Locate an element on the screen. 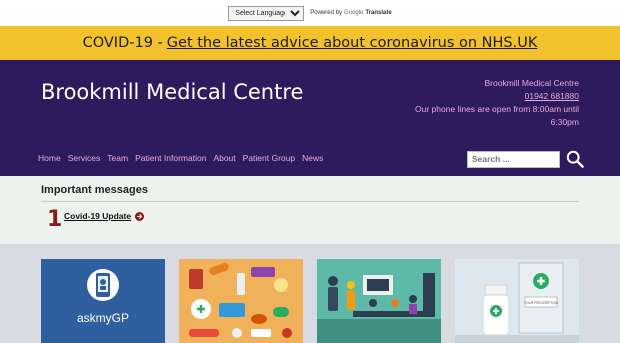 Image resolution: width=620 pixels, height=343 pixels. powered-by-google-translate: Powered by Google Translate is located at coordinates (350, 13).